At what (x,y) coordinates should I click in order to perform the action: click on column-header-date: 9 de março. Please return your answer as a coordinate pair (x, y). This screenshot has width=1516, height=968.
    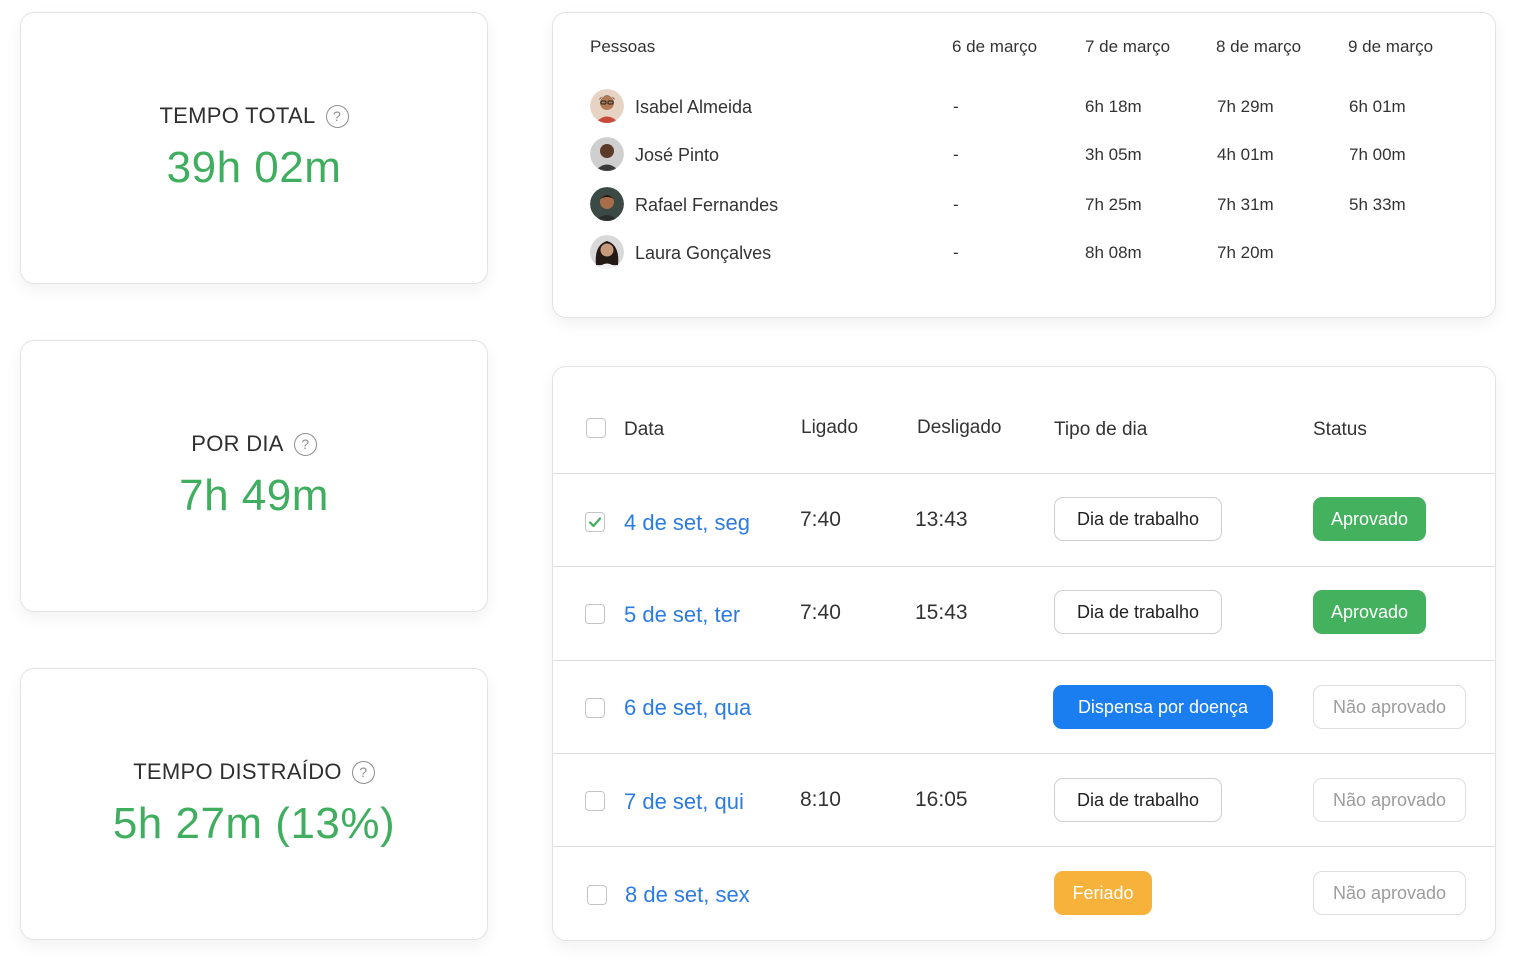
    Looking at the image, I should click on (1391, 46).